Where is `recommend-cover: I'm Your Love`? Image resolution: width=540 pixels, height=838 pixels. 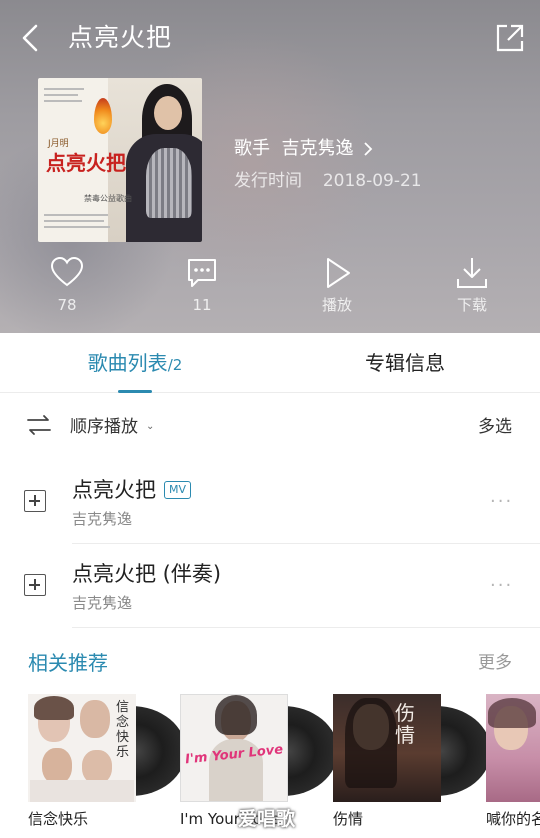
recommend-cover: I'm Your Love is located at coordinates (234, 748).